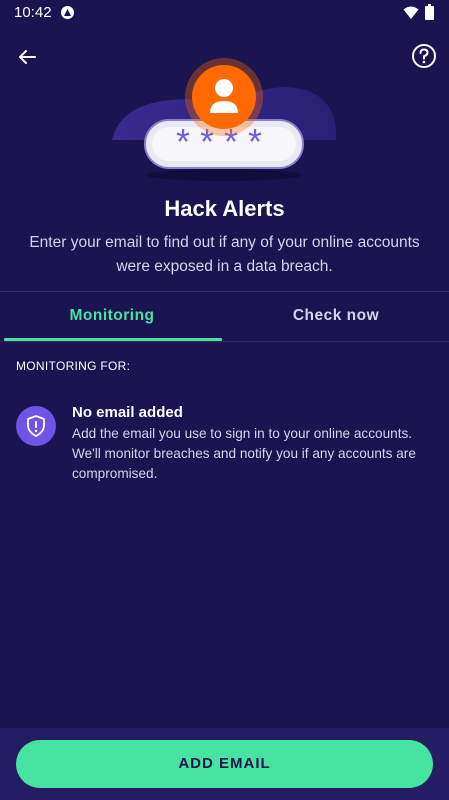 This screenshot has width=449, height=800. I want to click on app-notification-icon, so click(67, 12).